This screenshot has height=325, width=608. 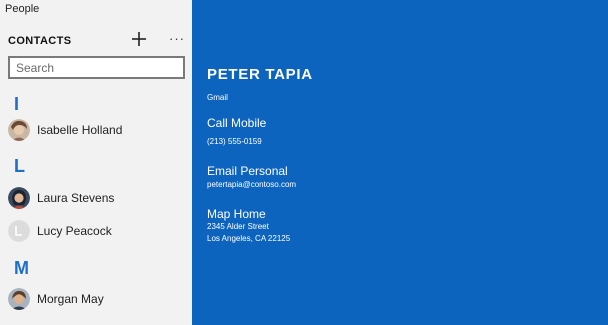 I want to click on contact-item: Isabelle Holland, so click(x=96, y=130).